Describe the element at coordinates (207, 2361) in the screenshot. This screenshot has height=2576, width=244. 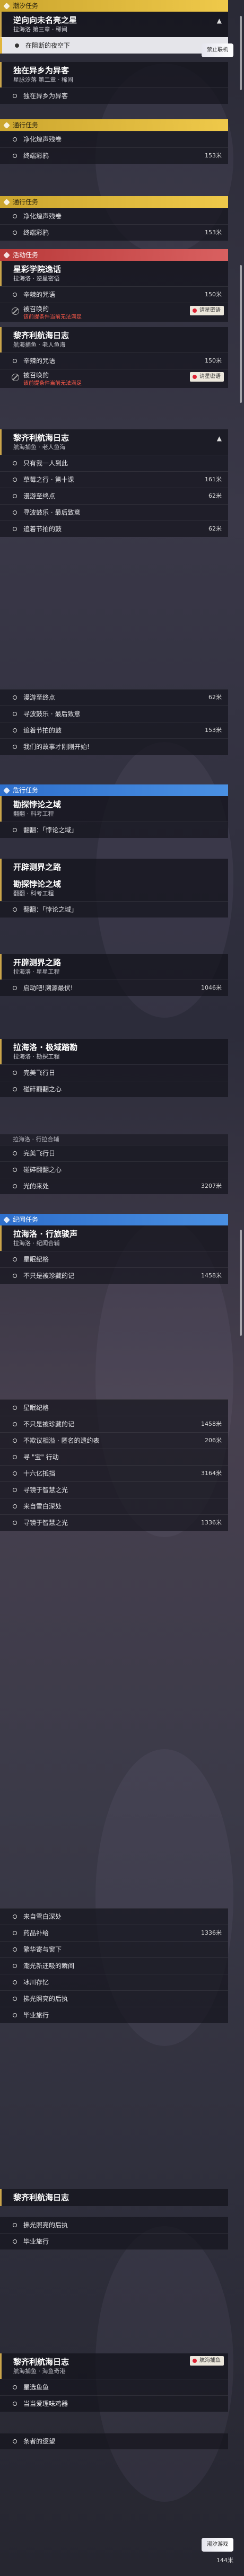
I see `event-tag: 航海捕鱼` at that location.